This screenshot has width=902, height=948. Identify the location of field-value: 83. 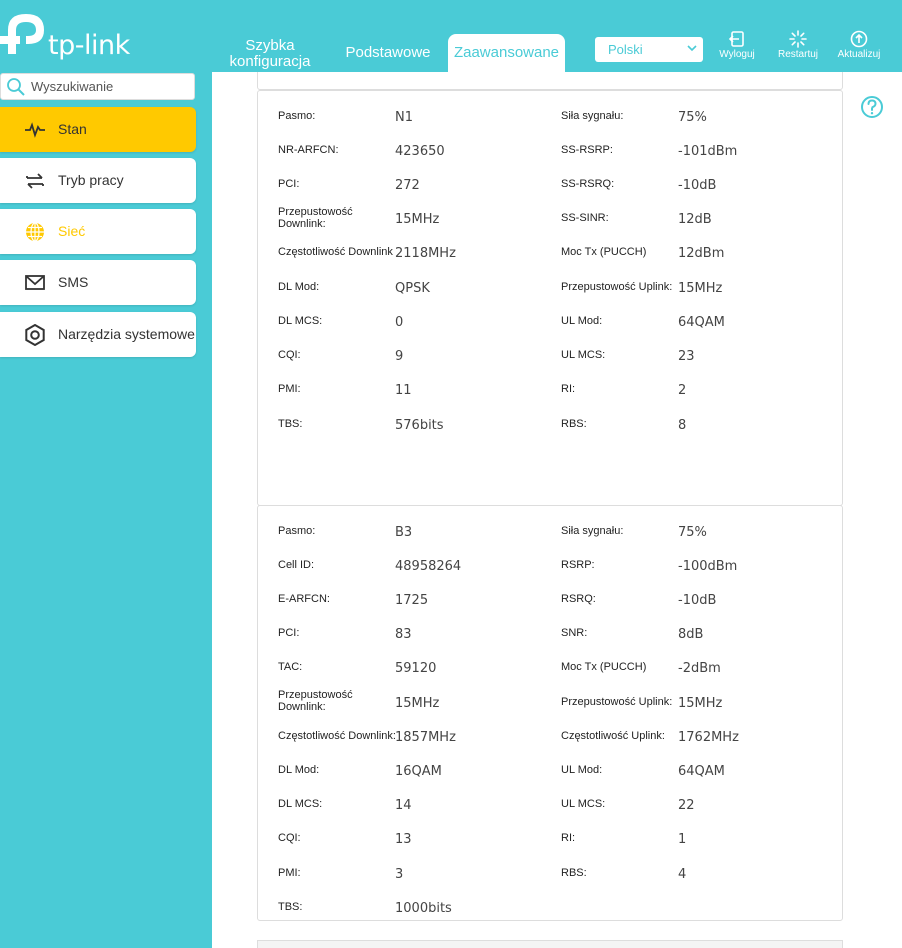
(403, 634).